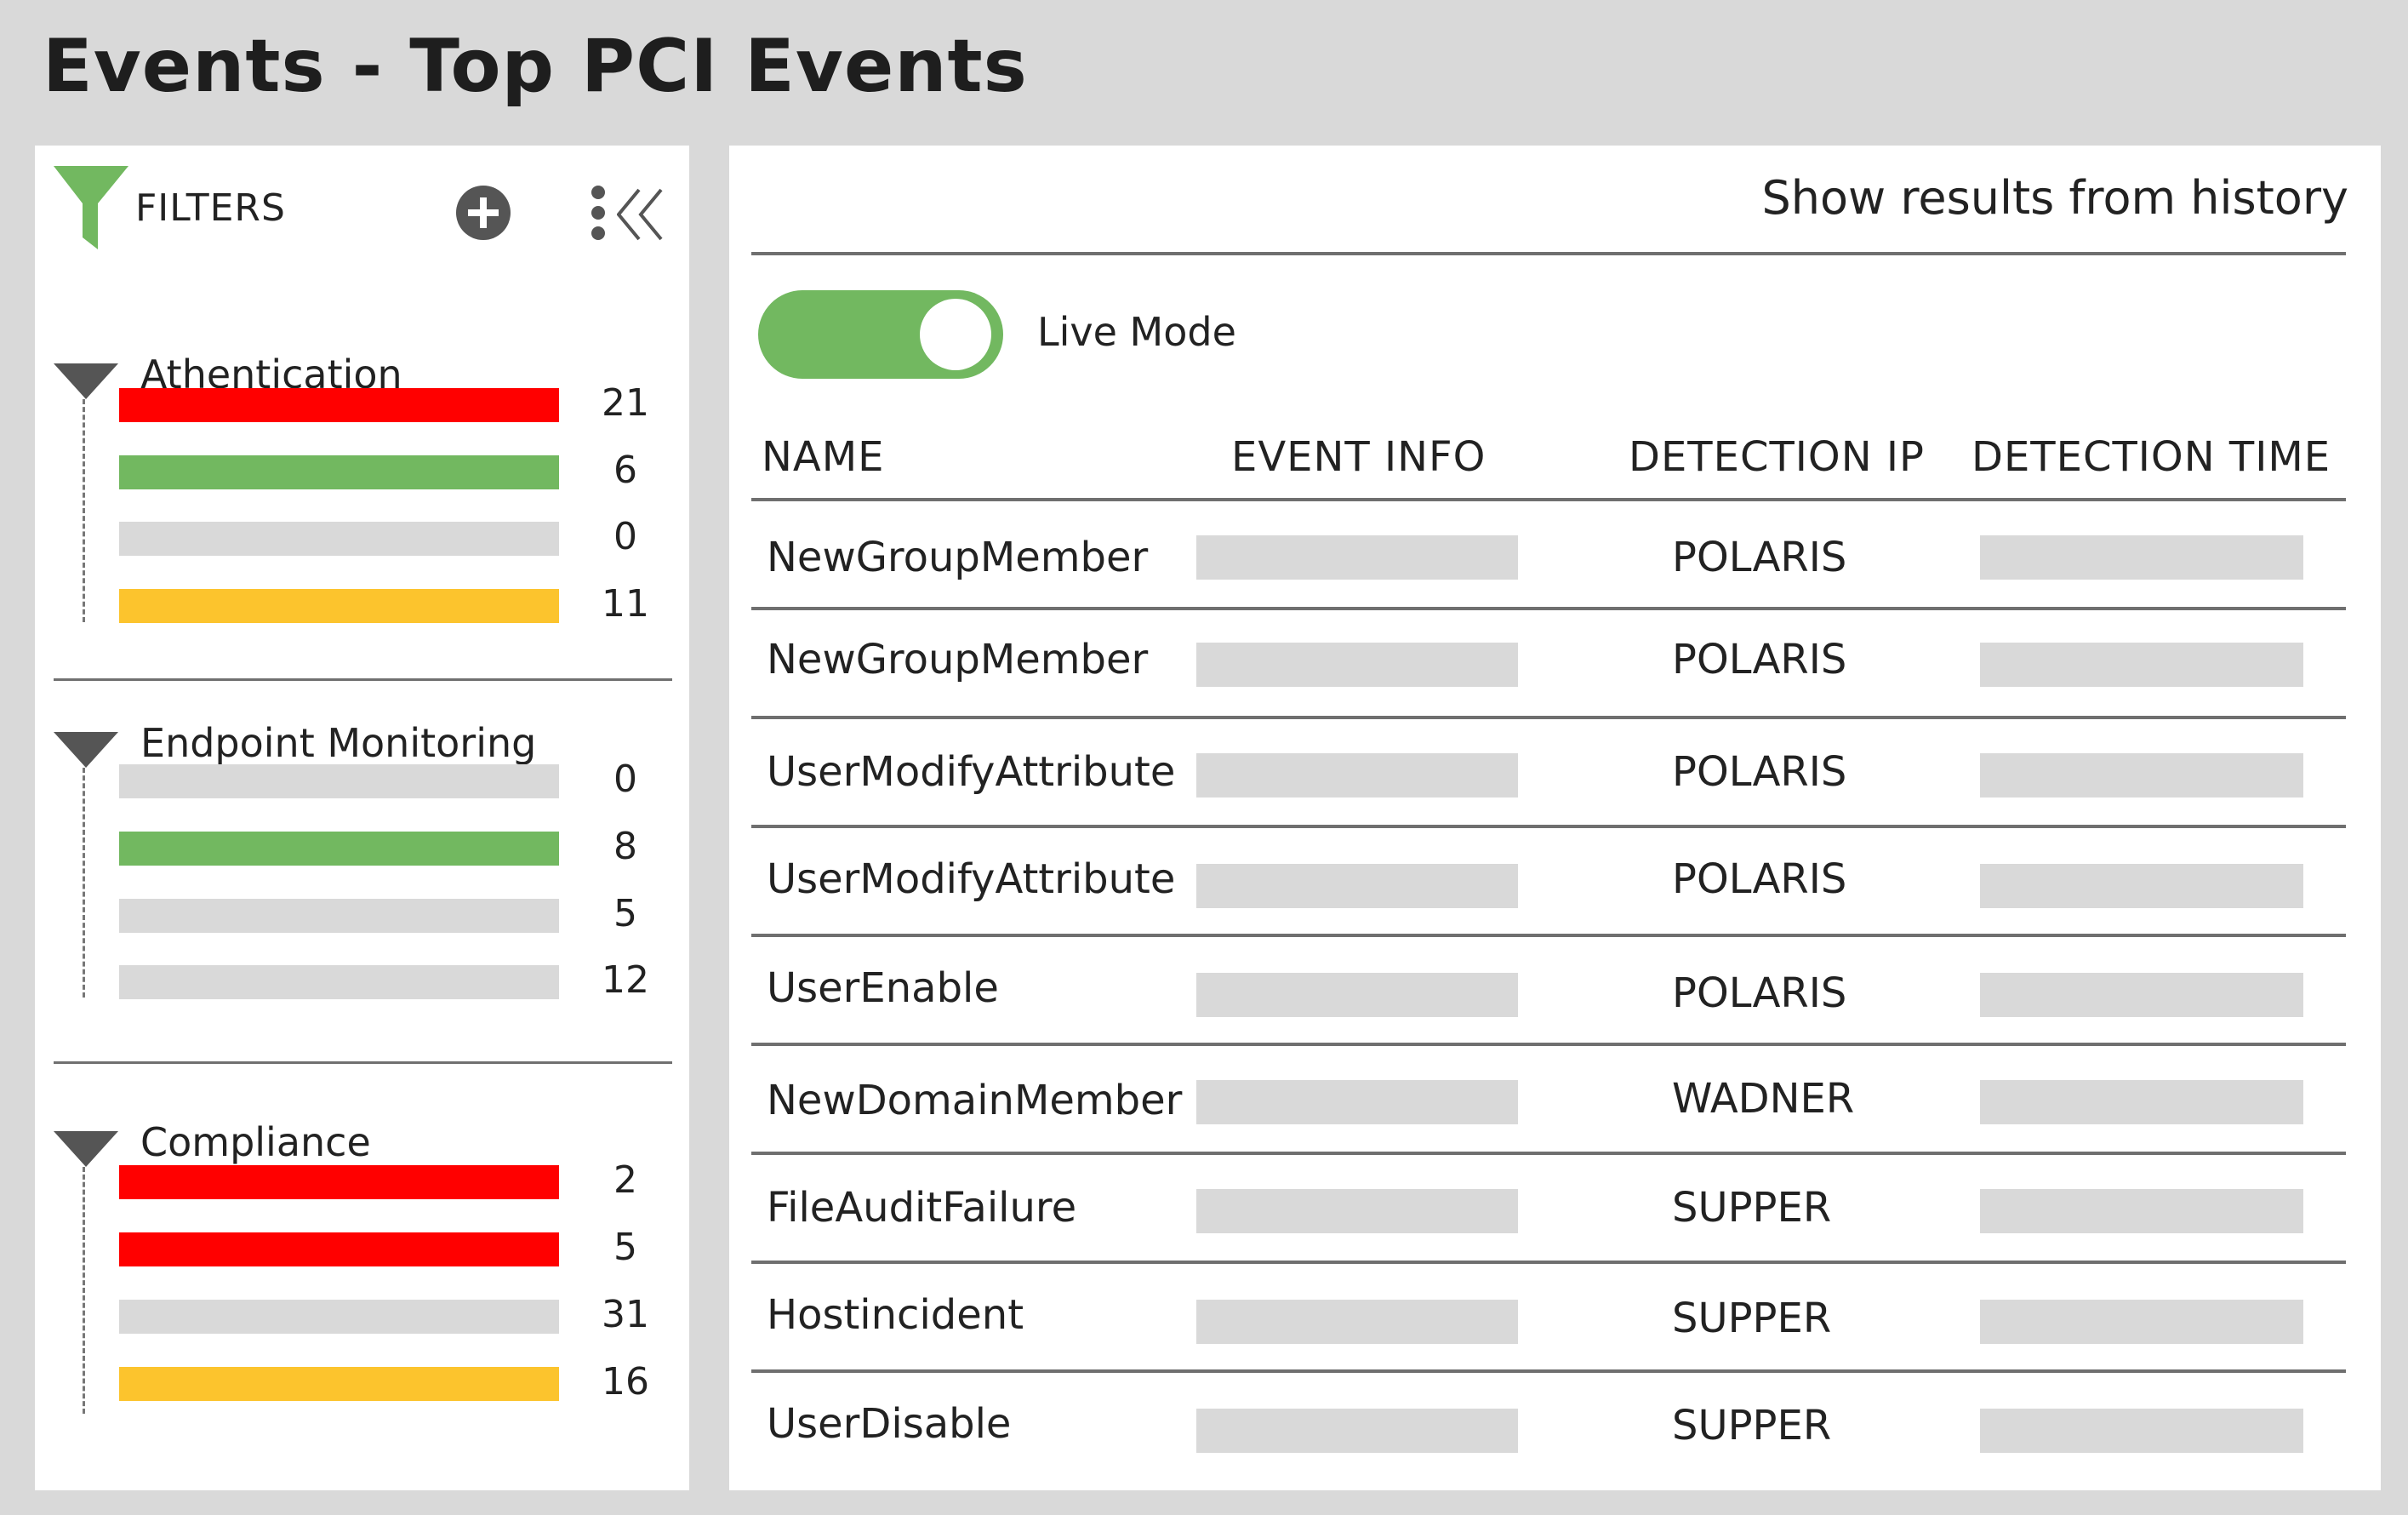  I want to click on bar-count: 6, so click(625, 471).